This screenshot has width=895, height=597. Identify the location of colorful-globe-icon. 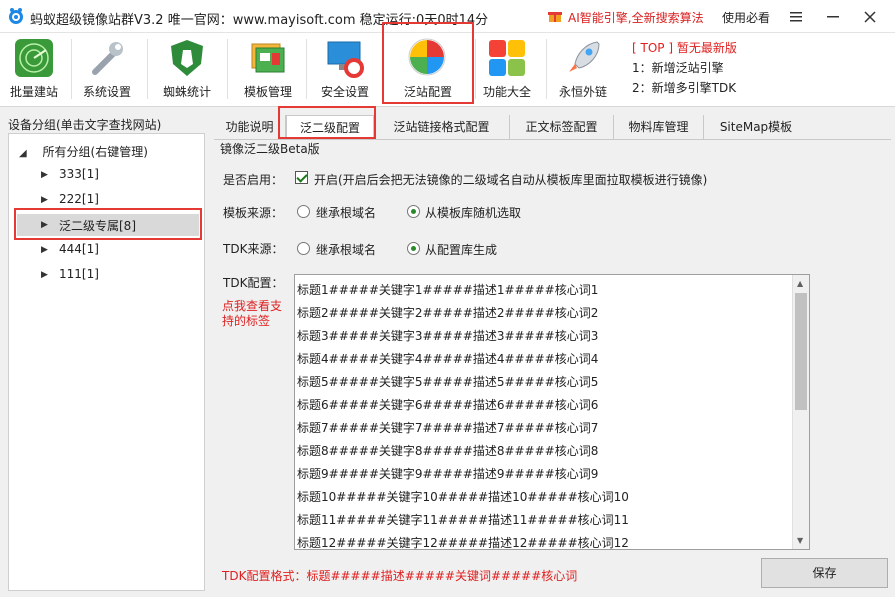
(427, 57).